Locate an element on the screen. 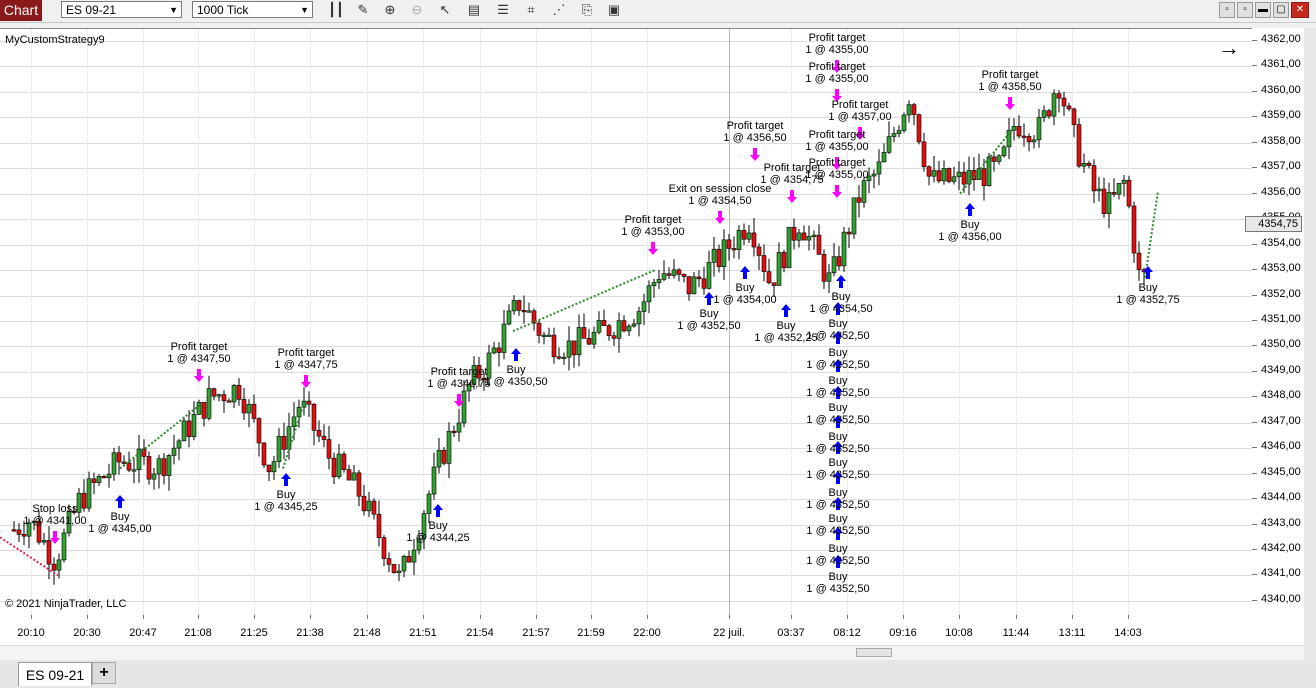  bar-type-icon: ┃┃ is located at coordinates (336, 10).